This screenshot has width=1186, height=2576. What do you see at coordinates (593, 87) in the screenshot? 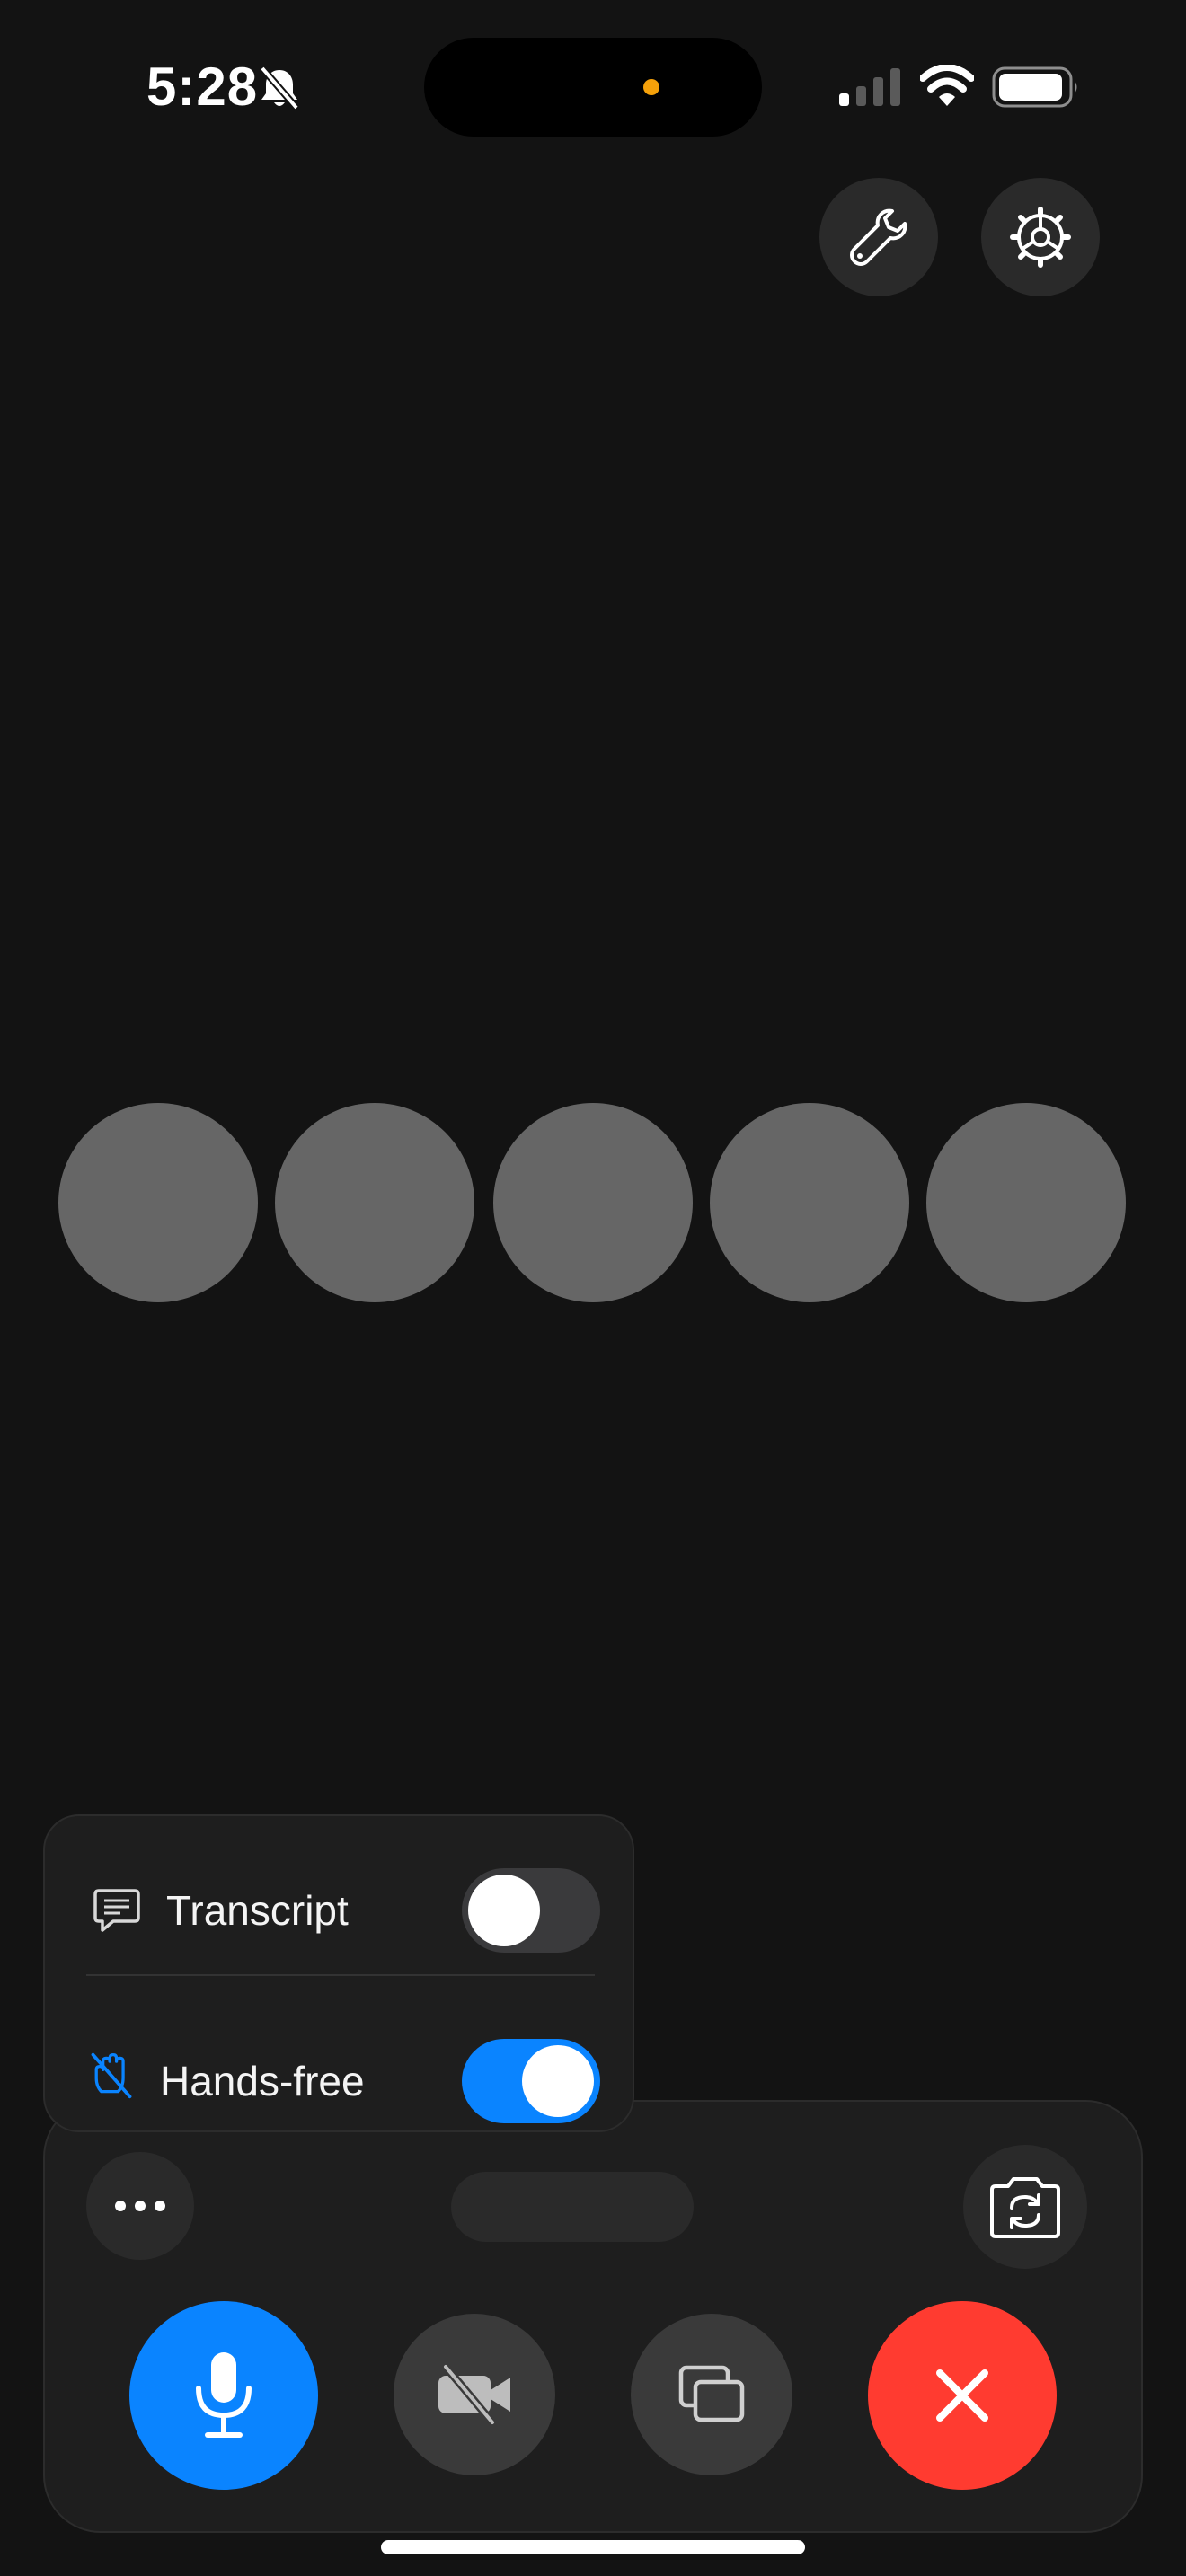
I see `dynamic-island` at bounding box center [593, 87].